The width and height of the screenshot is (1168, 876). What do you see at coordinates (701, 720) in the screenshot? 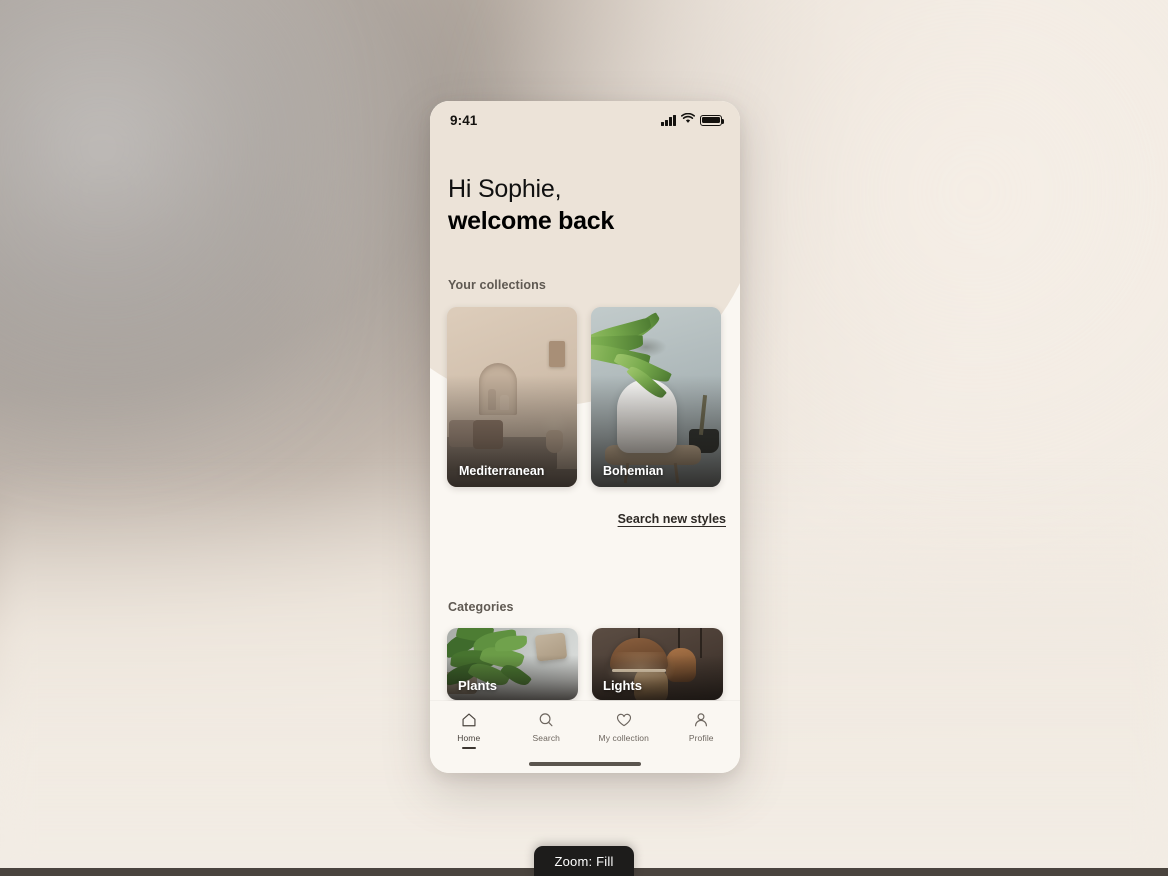
I see `person-icon` at bounding box center [701, 720].